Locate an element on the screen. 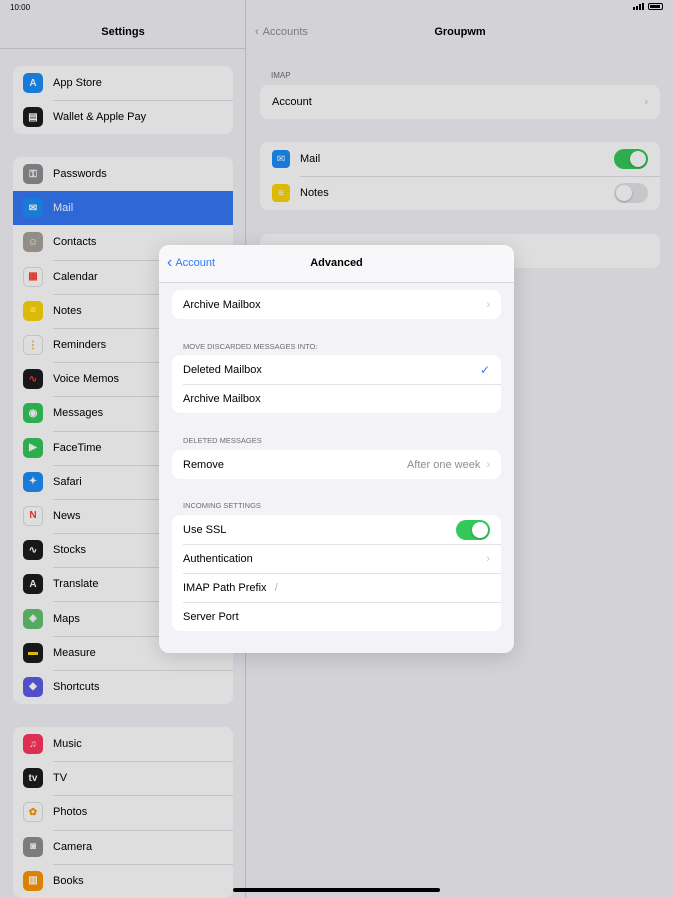 The width and height of the screenshot is (673, 898). authentication-label: Authentication is located at coordinates (218, 558).